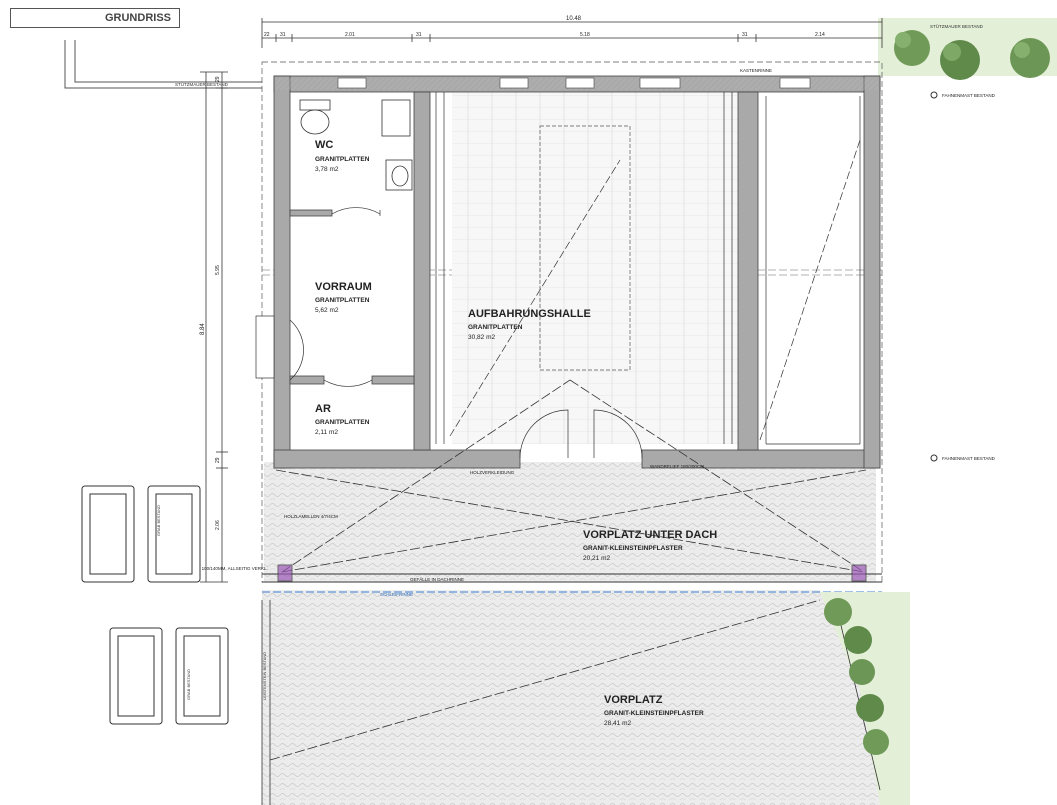 The width and height of the screenshot is (1057, 805). Describe the element at coordinates (283, 35) in the screenshot. I see `dim-top-2: 31` at that location.